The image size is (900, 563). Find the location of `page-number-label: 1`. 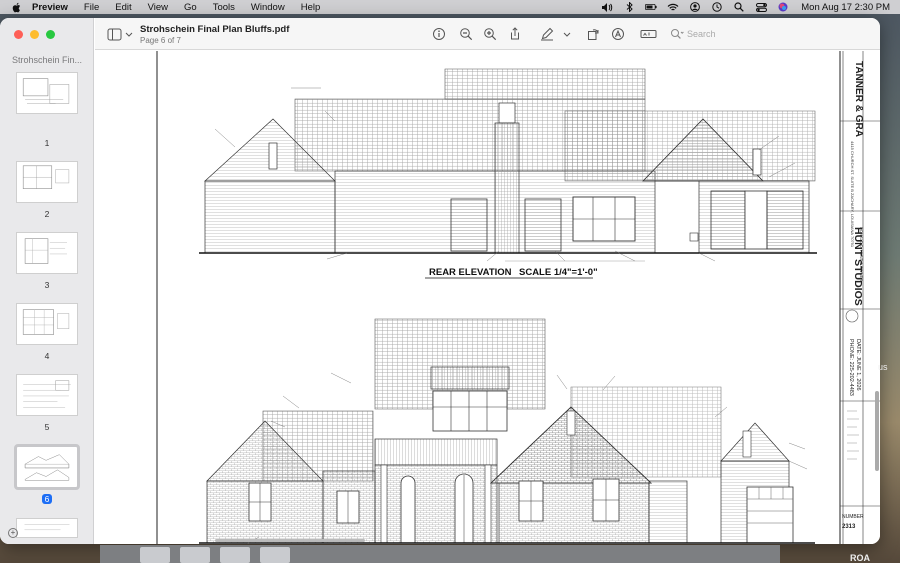

page-number-label: 1 is located at coordinates (47, 143).